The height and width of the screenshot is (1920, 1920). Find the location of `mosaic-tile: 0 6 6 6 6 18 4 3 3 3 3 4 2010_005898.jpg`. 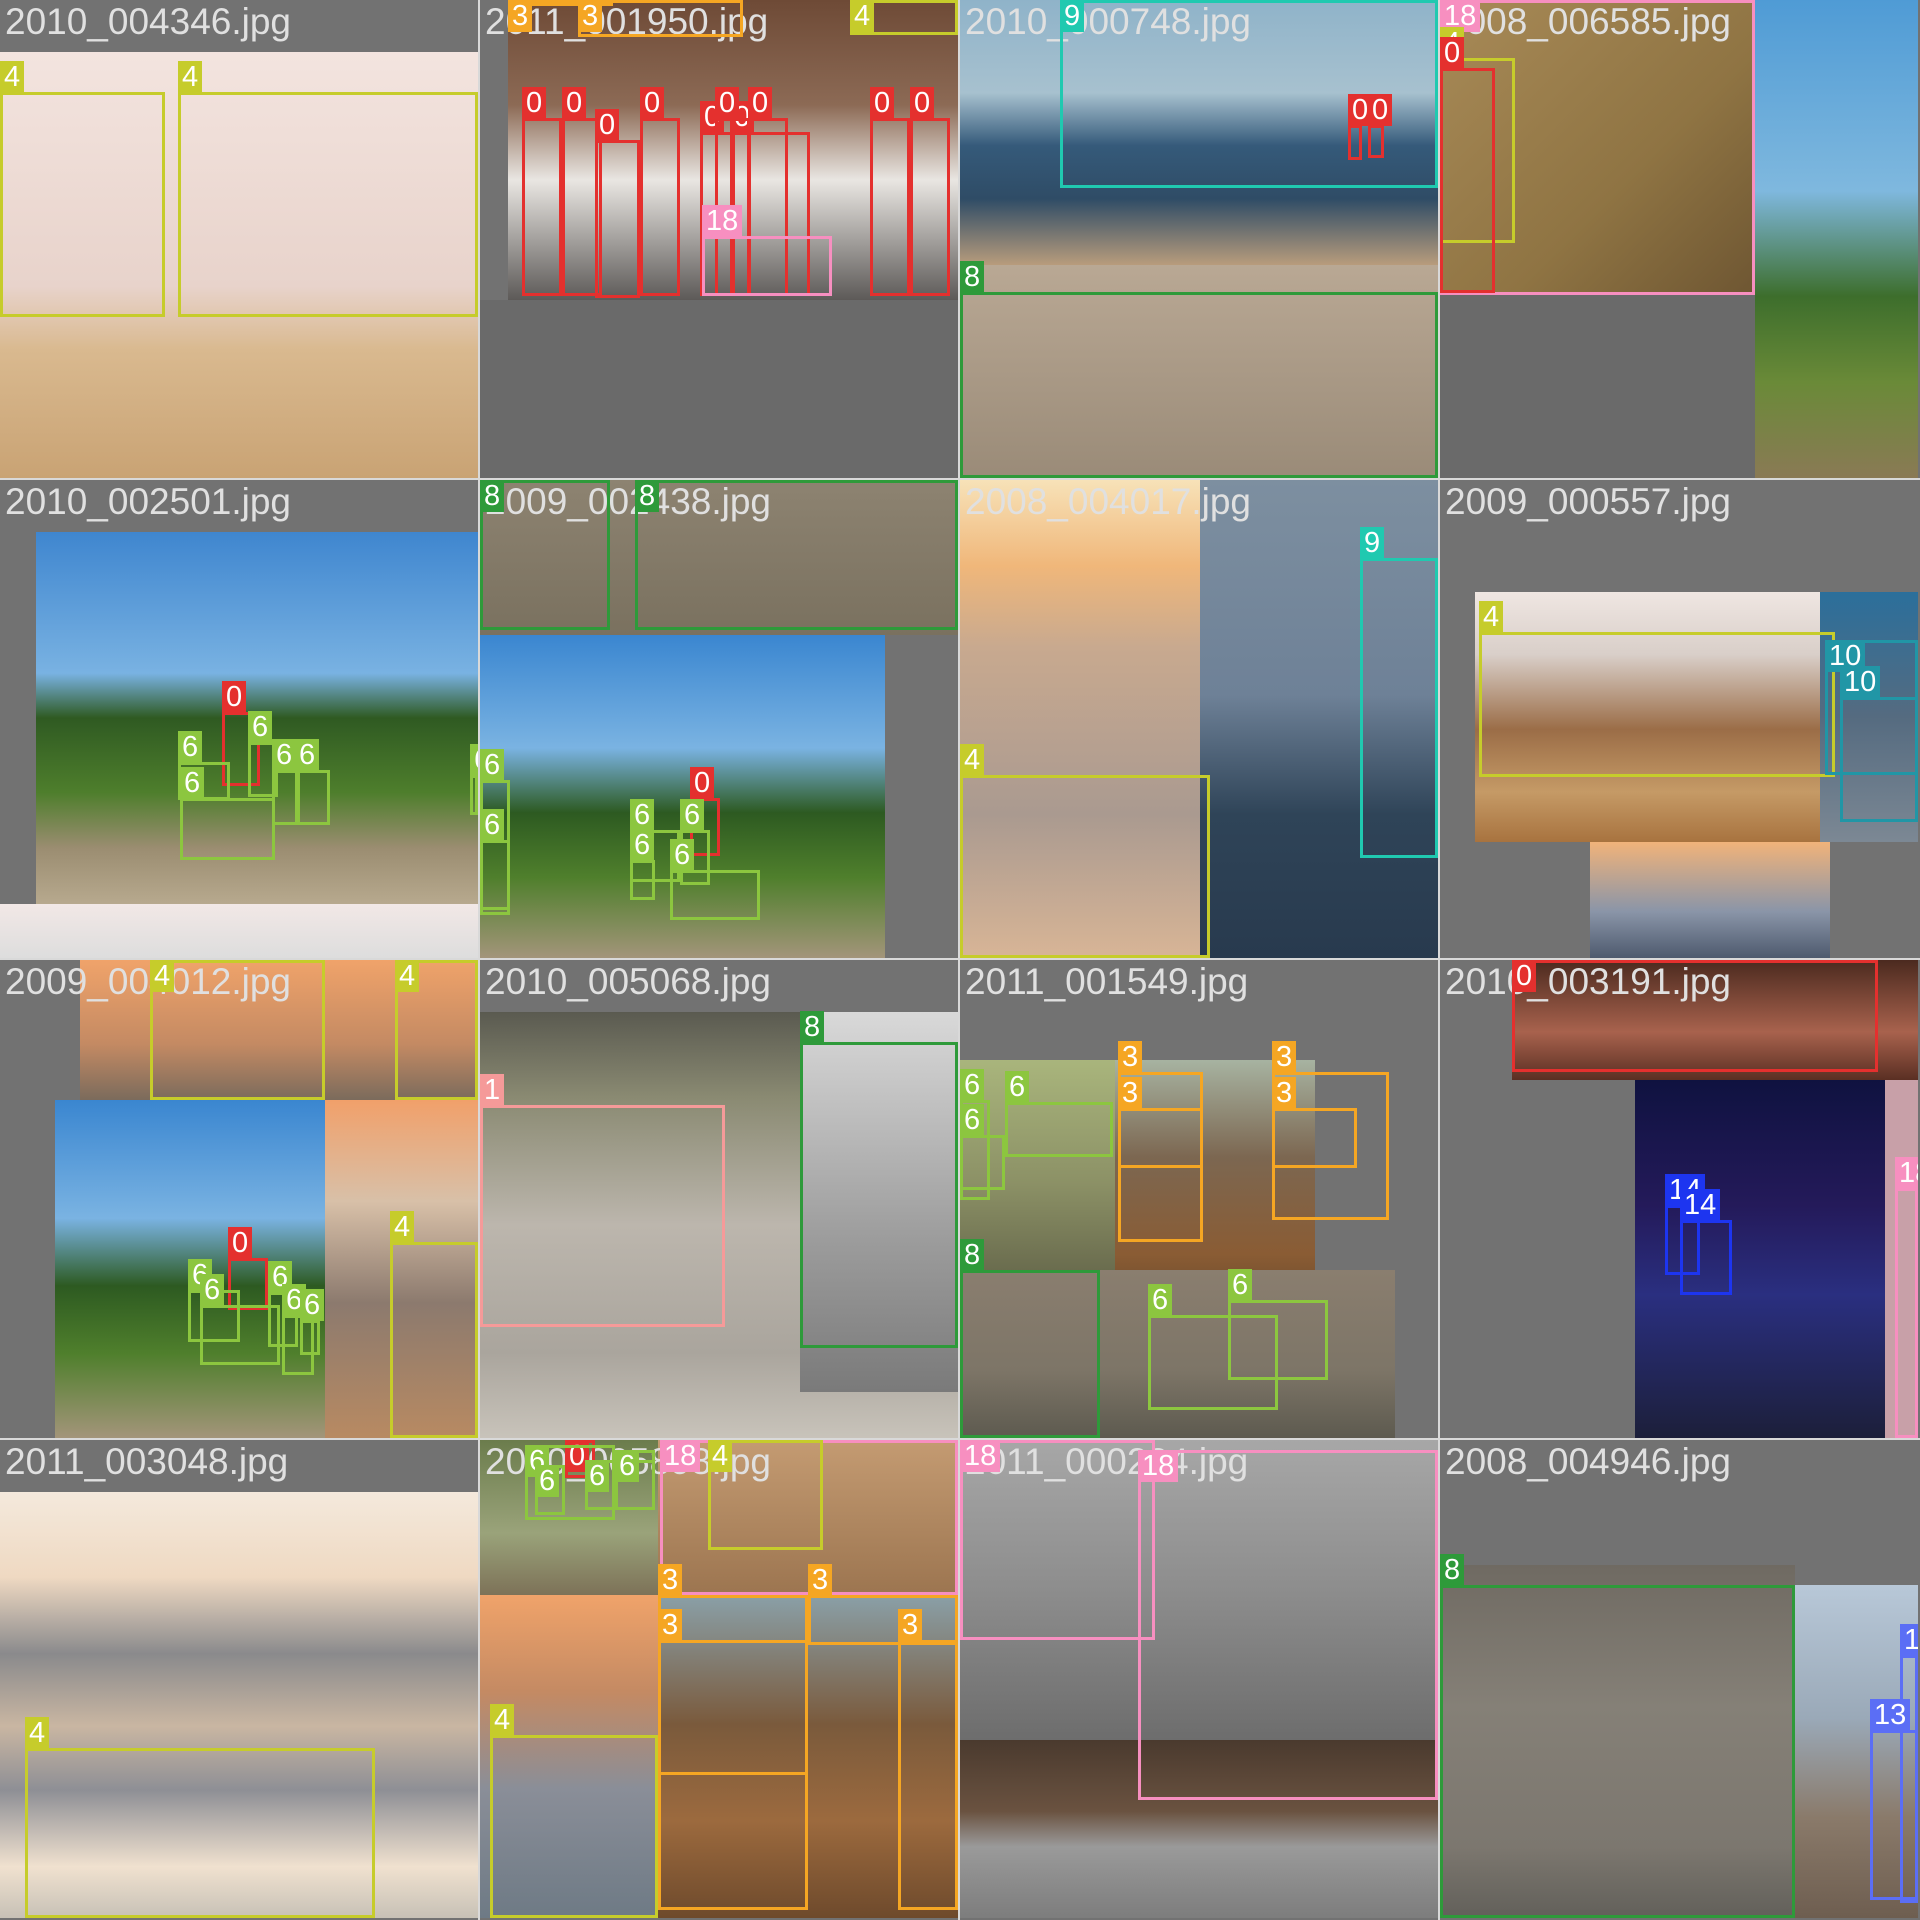

mosaic-tile: 0 6 6 6 6 18 4 3 3 3 3 4 2010_005898.jpg is located at coordinates (719, 1679).